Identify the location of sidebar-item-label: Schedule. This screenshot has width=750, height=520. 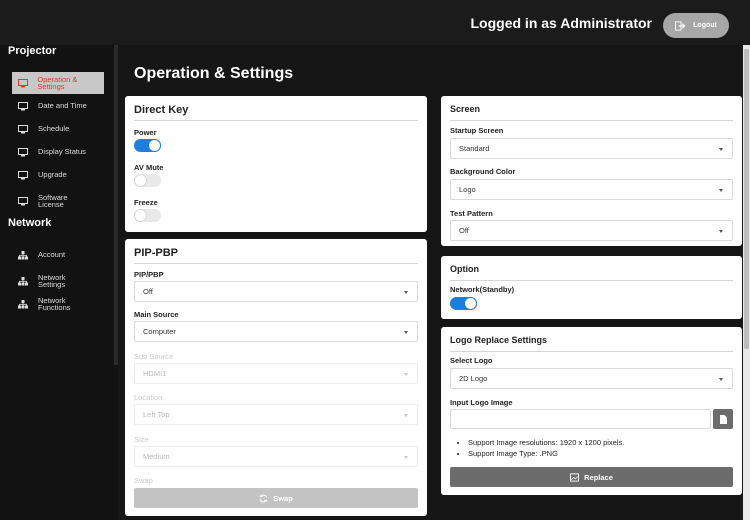
(54, 129).